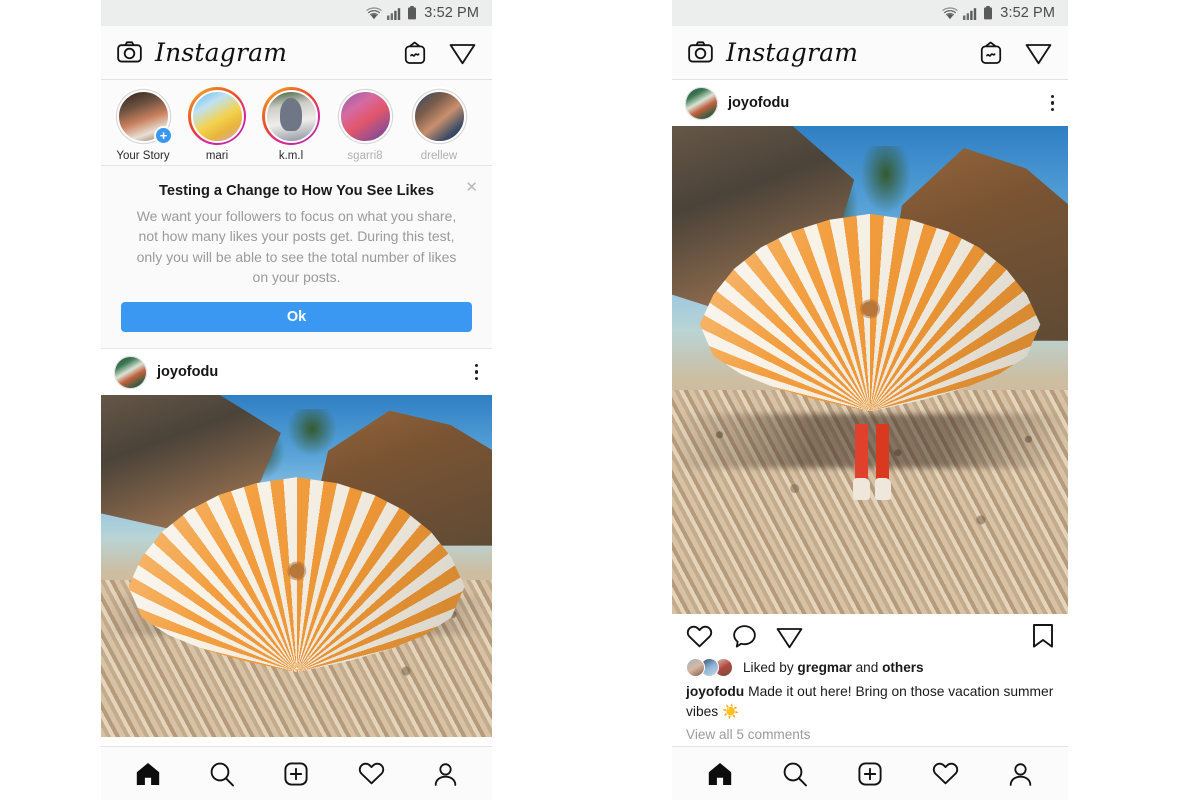  What do you see at coordinates (365, 156) in the screenshot?
I see `story-label: sgarri8` at bounding box center [365, 156].